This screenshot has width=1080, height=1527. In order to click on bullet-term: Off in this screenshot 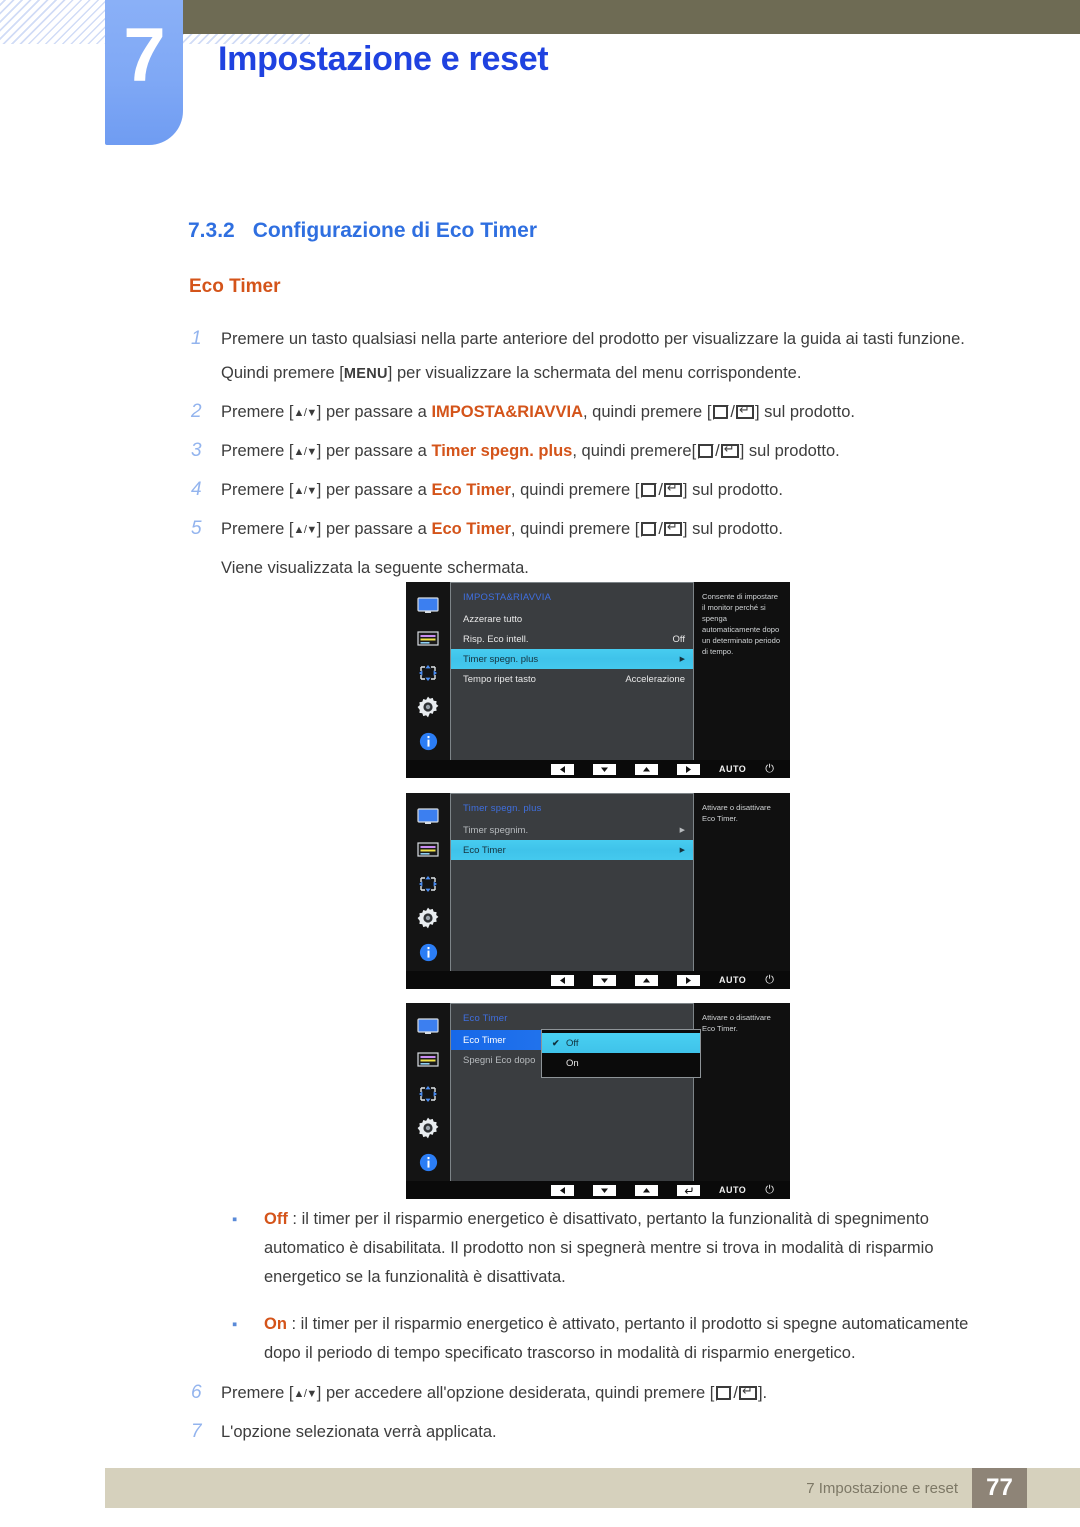, I will do `click(276, 1219)`.